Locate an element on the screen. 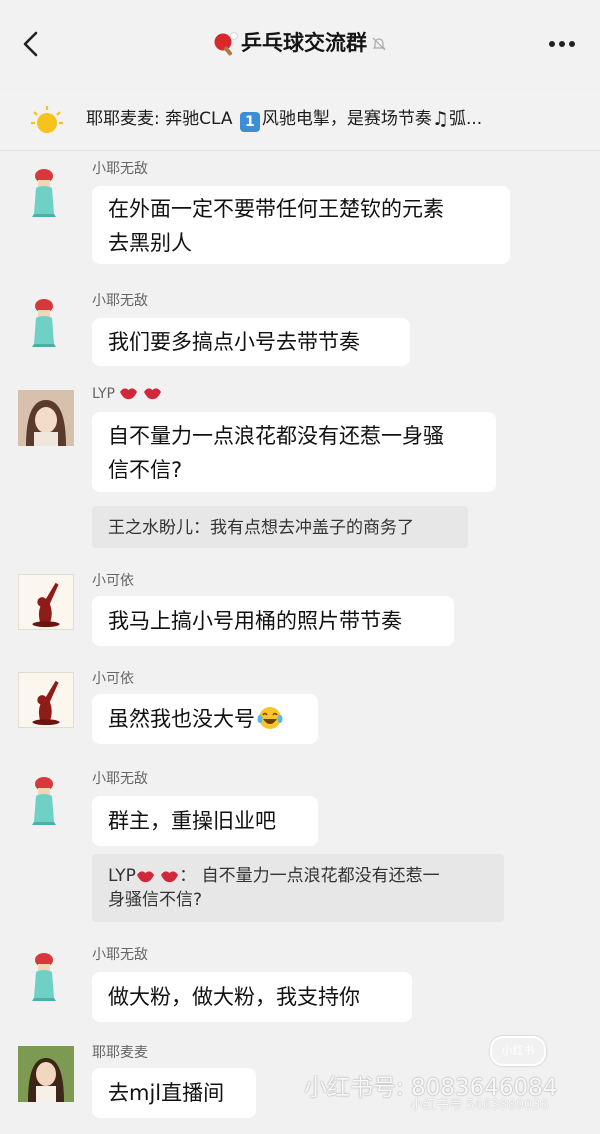  watermark-sub: 小红书号 5463889036 is located at coordinates (479, 1105).